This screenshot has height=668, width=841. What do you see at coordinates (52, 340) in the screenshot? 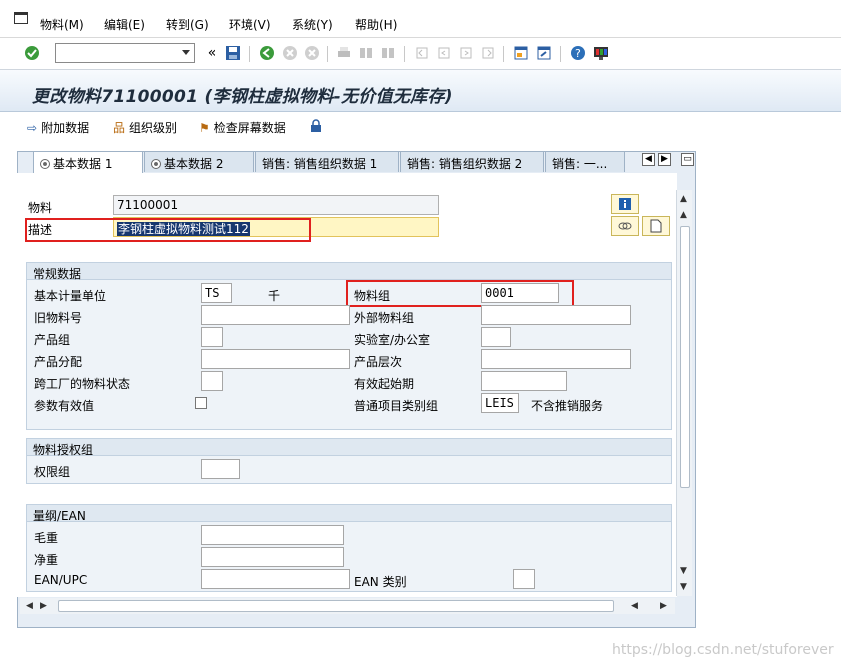
I see `division-label: 产品组` at bounding box center [52, 340].